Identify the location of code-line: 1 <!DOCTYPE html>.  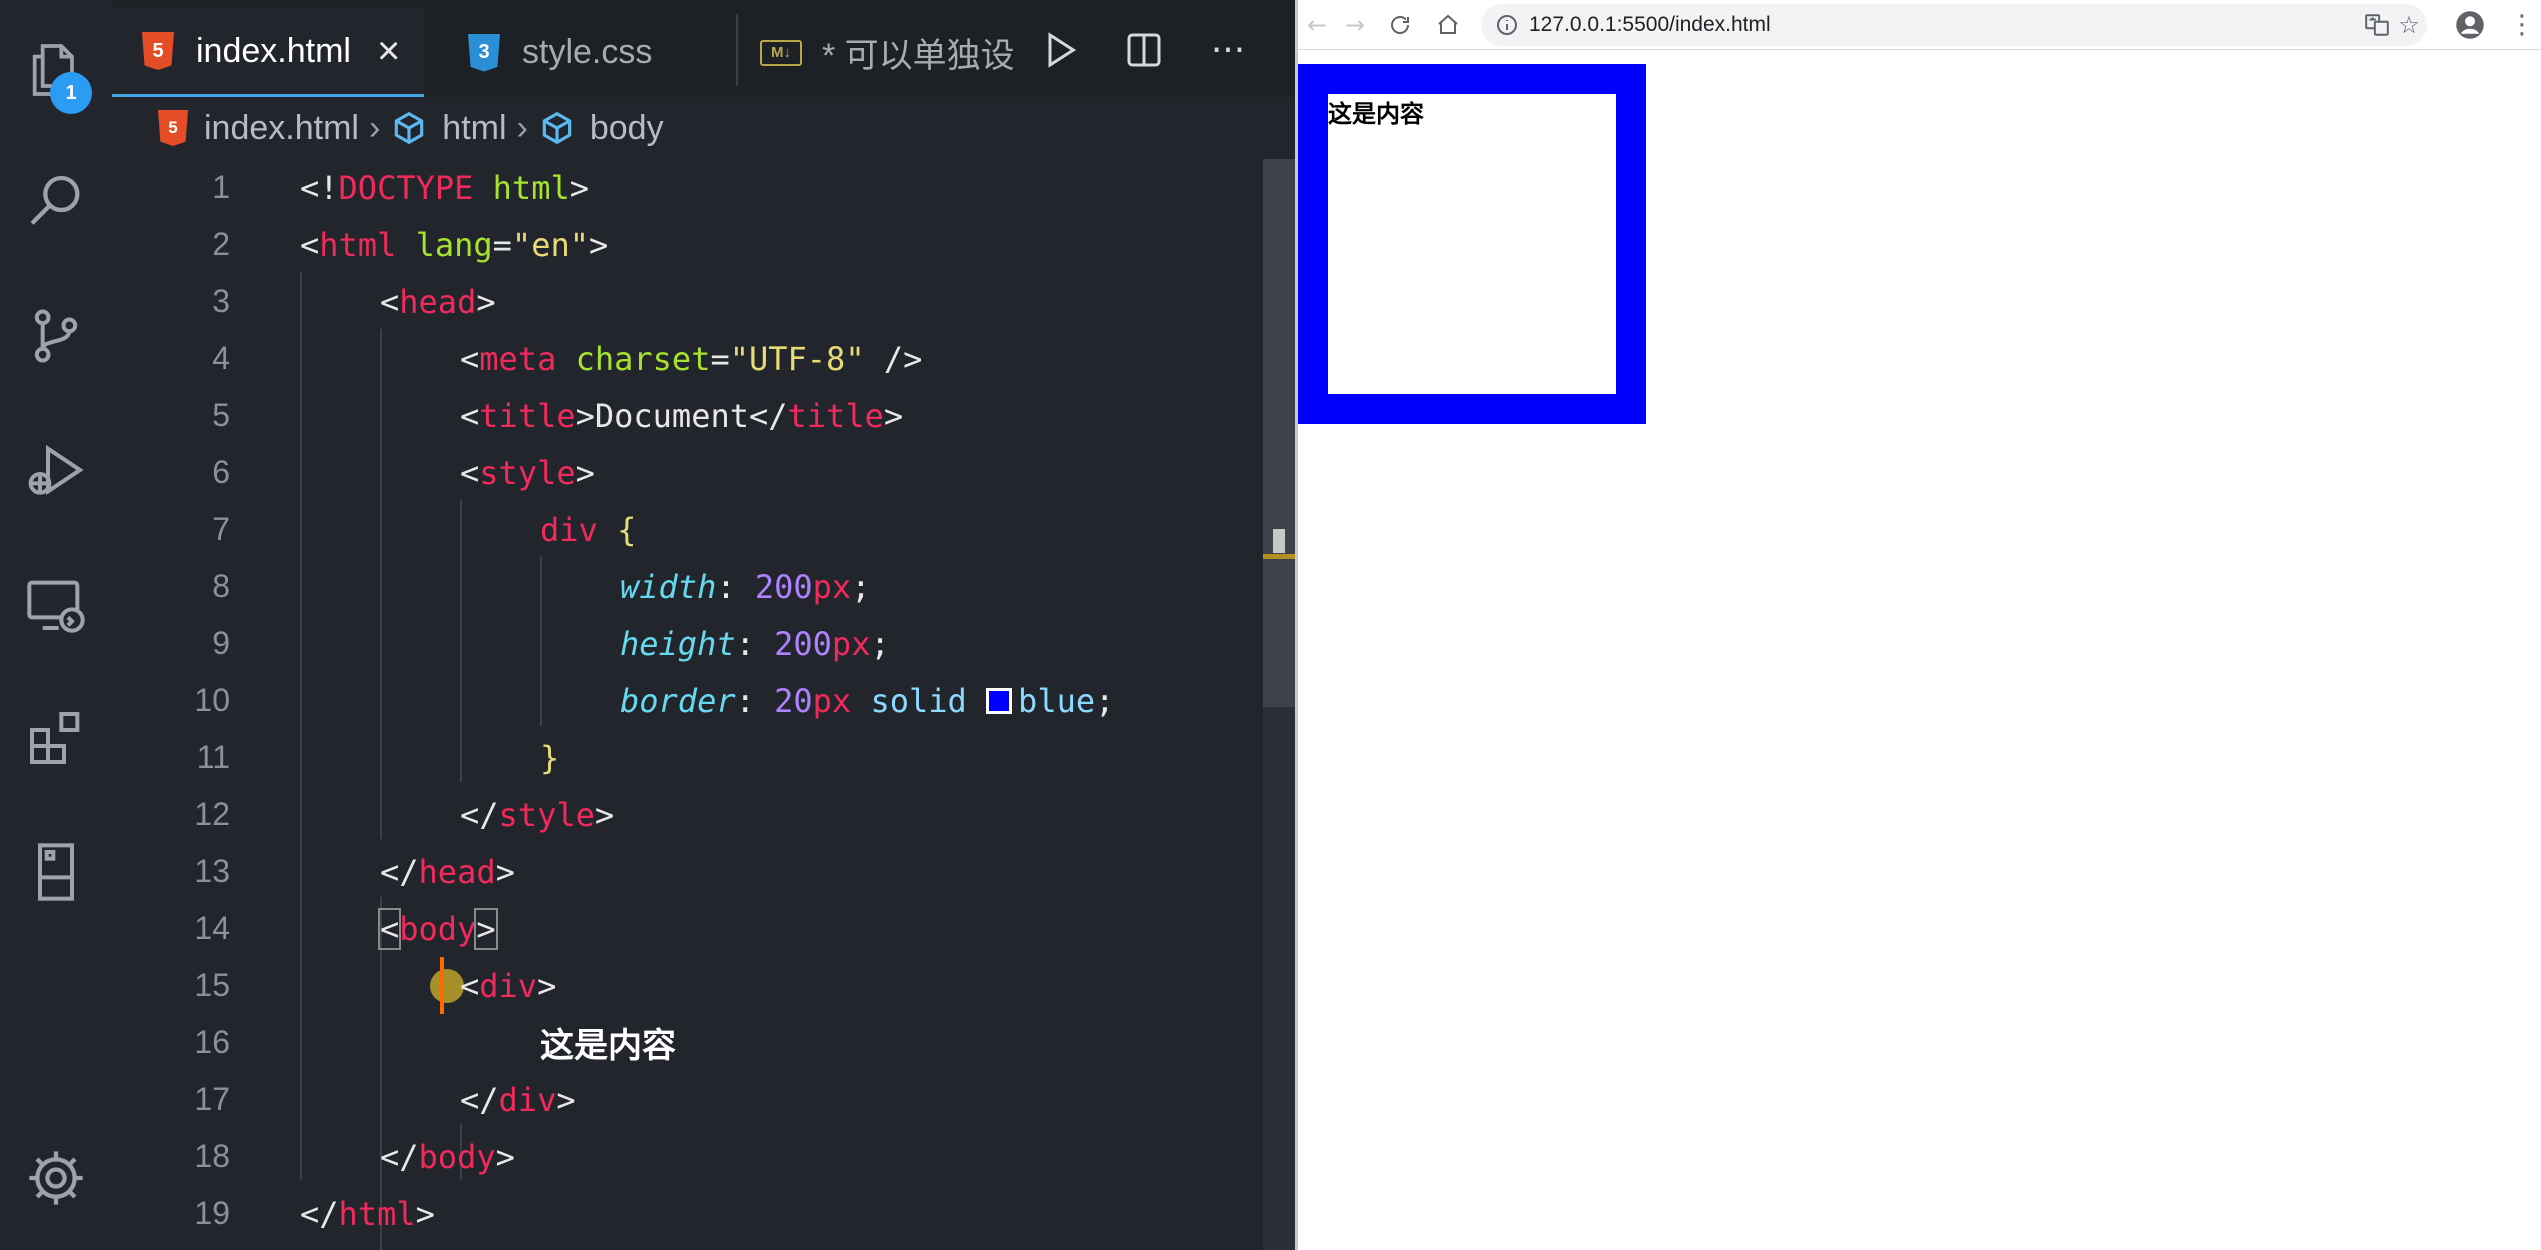
(682, 187).